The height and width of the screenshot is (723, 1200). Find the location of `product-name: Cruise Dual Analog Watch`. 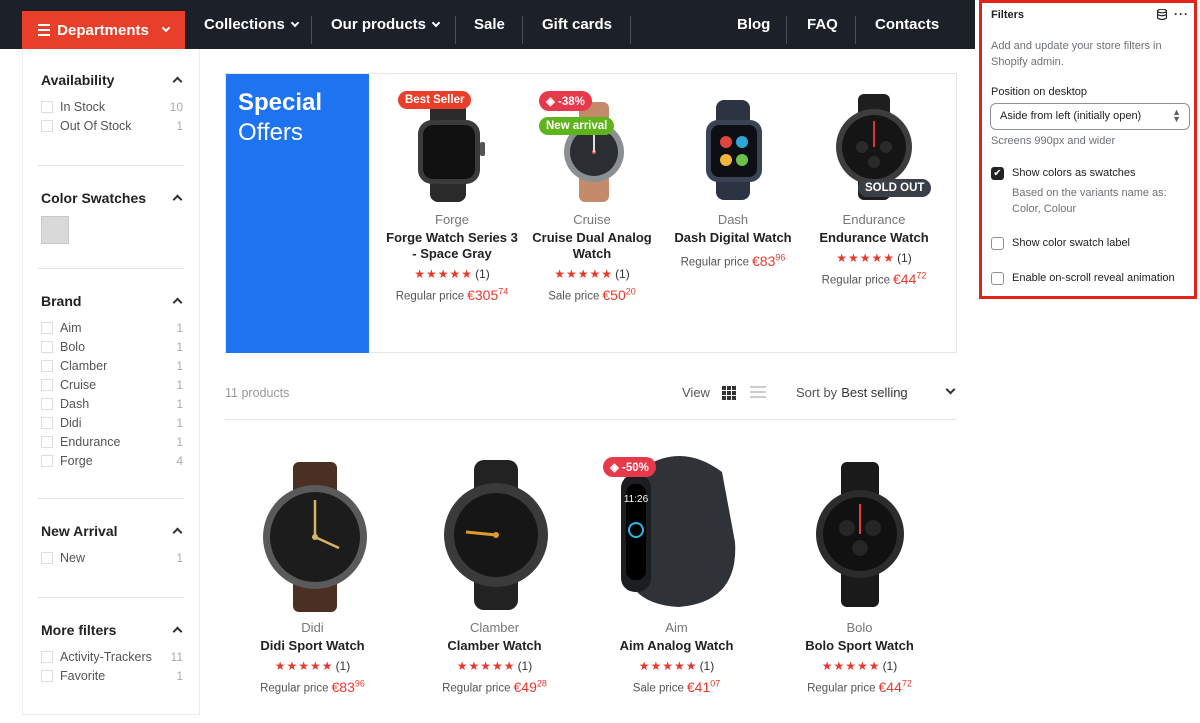

product-name: Cruise Dual Analog Watch is located at coordinates (592, 246).